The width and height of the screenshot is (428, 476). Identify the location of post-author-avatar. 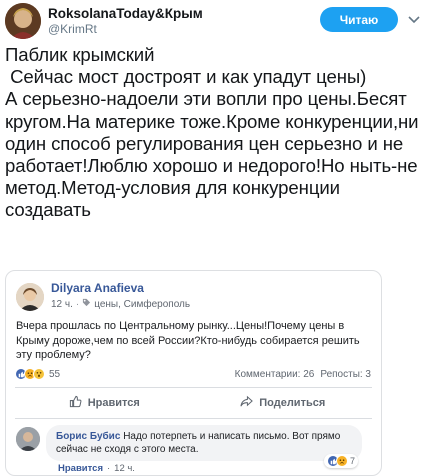
(30, 297).